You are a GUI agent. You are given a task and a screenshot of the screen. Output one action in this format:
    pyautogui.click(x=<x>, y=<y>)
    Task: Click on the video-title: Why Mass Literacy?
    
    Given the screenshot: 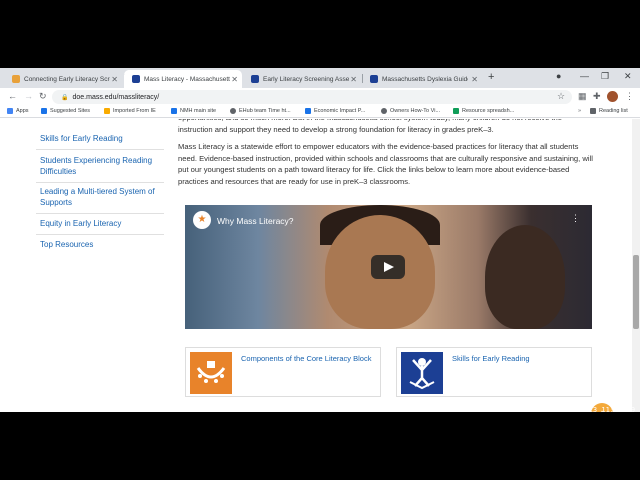 What is the action you would take?
    pyautogui.click(x=255, y=221)
    